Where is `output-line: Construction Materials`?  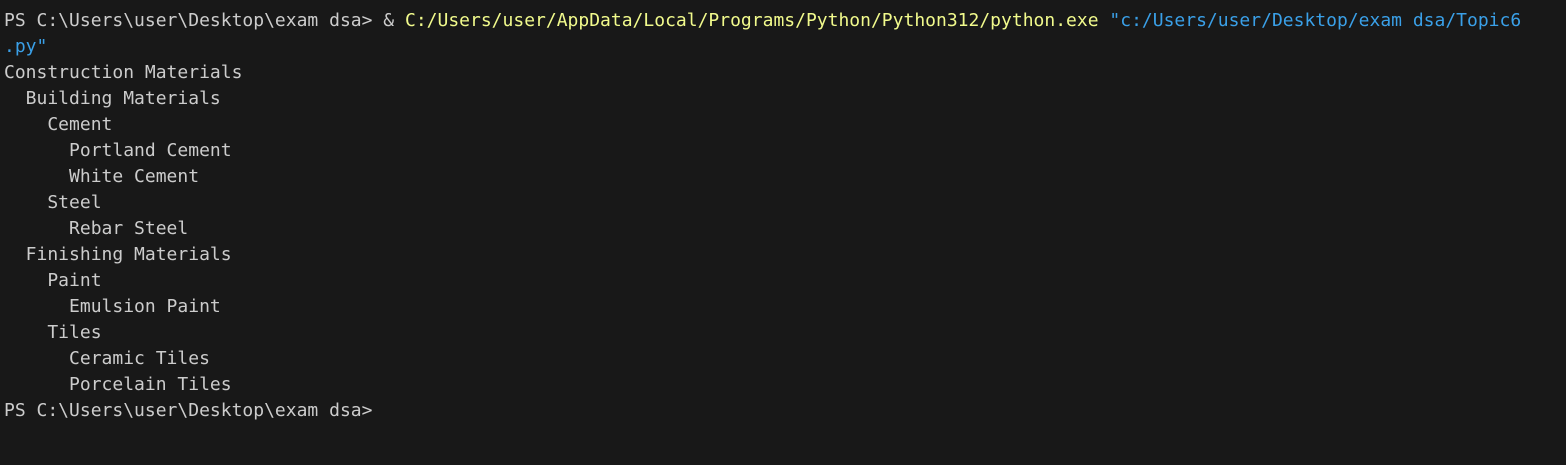
output-line: Construction Materials is located at coordinates (123, 72).